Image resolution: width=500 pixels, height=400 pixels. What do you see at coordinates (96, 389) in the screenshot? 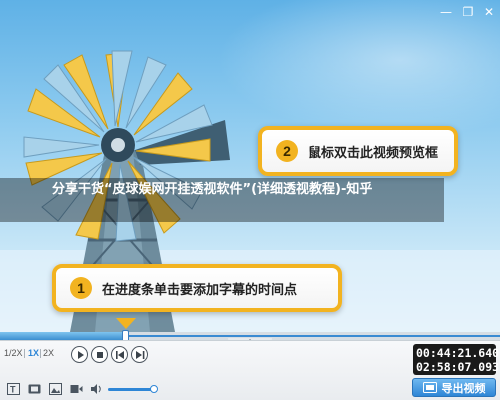
I see `volume-icon` at bounding box center [96, 389].